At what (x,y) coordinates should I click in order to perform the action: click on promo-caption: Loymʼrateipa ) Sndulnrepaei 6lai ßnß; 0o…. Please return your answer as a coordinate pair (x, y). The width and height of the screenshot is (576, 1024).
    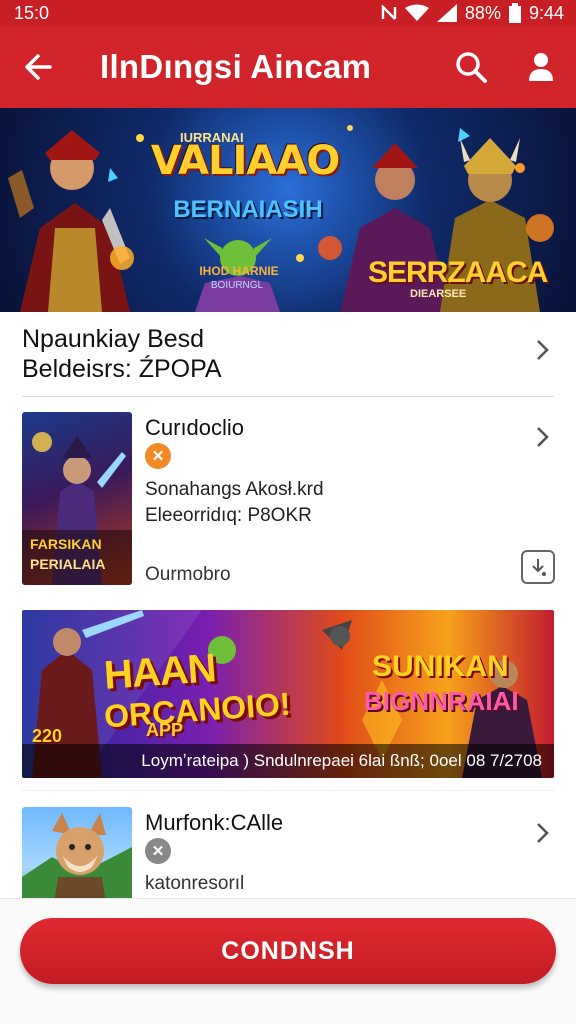
    Looking at the image, I should click on (288, 761).